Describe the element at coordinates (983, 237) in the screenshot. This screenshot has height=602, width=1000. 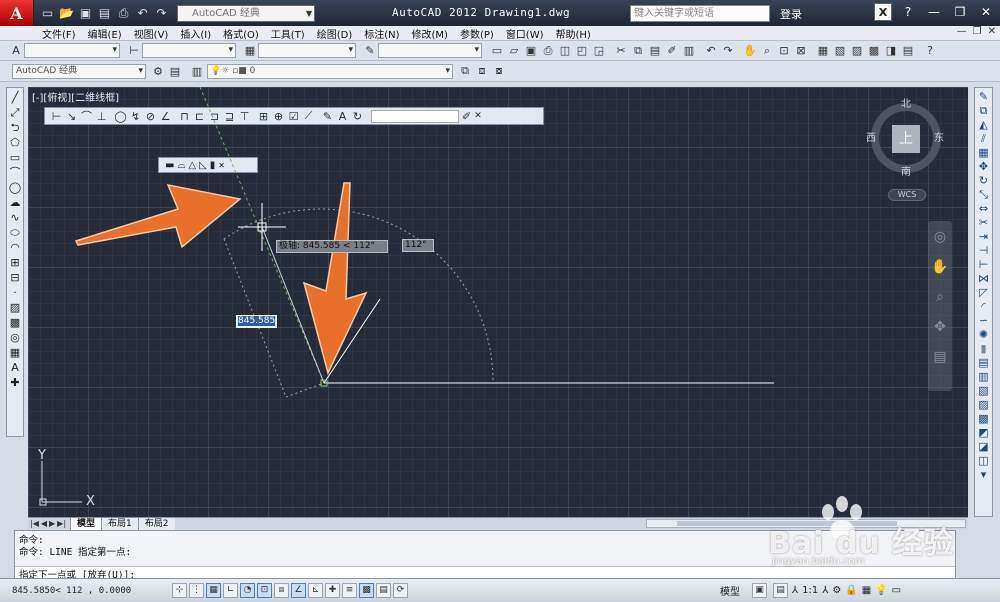
I see `extend-icon: ⇥` at that location.